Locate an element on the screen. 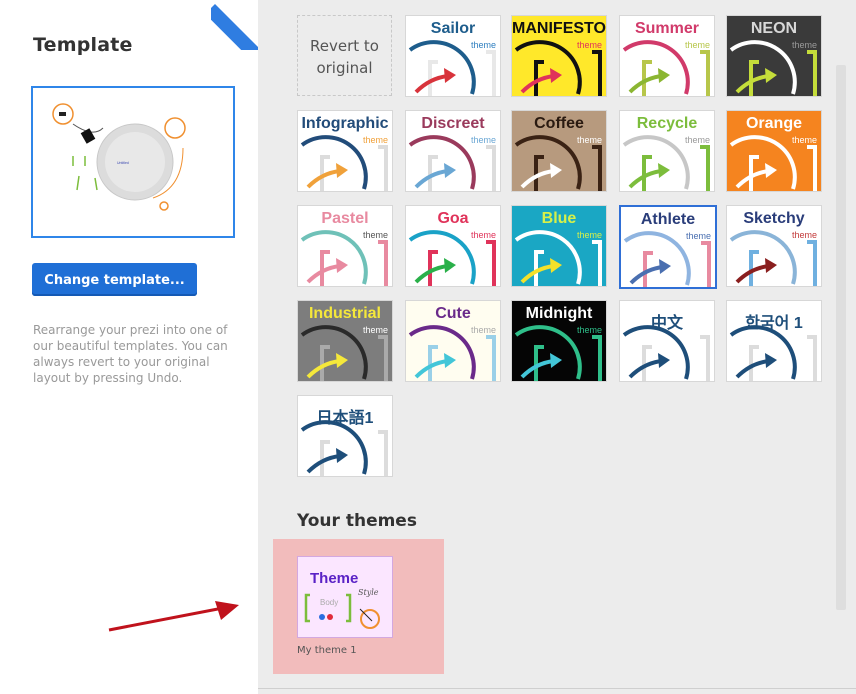 This screenshot has width=856, height=694. theme-name: Pastel is located at coordinates (345, 218).